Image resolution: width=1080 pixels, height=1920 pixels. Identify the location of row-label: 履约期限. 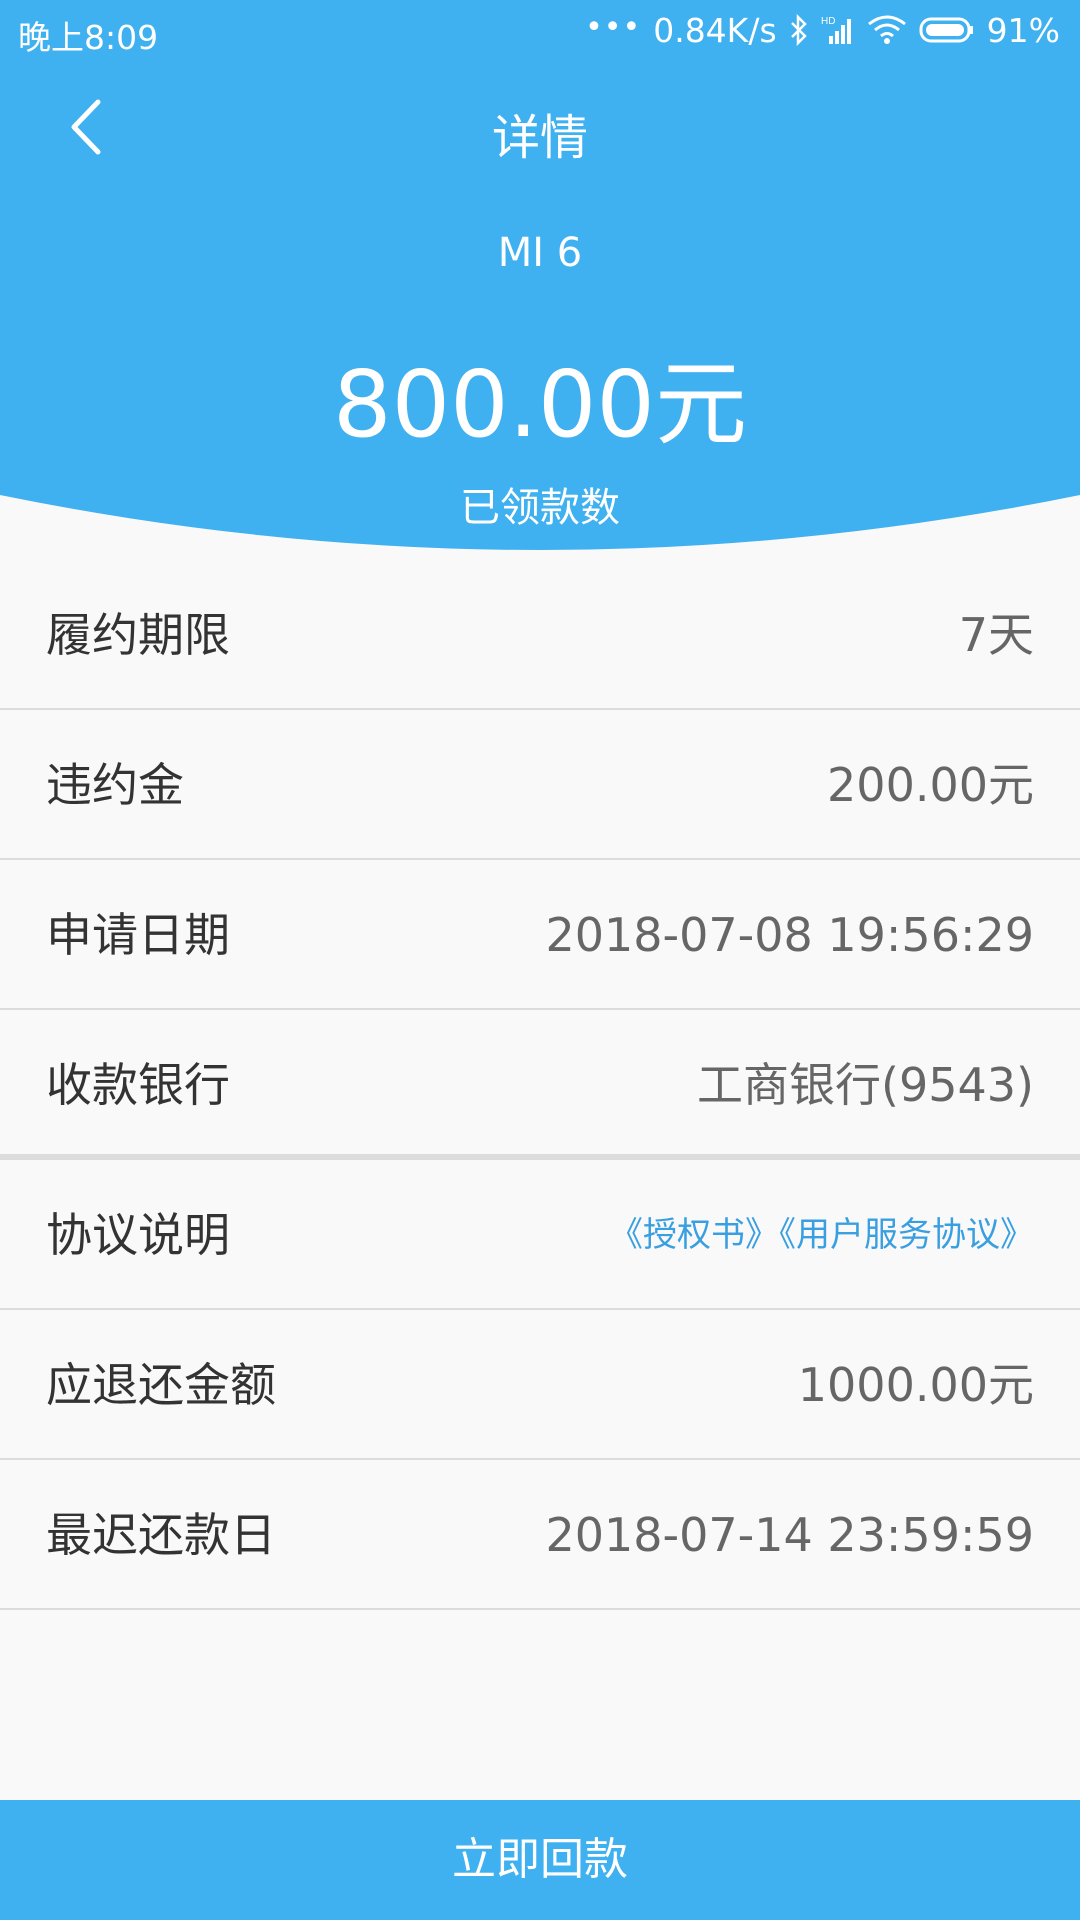
(138, 635).